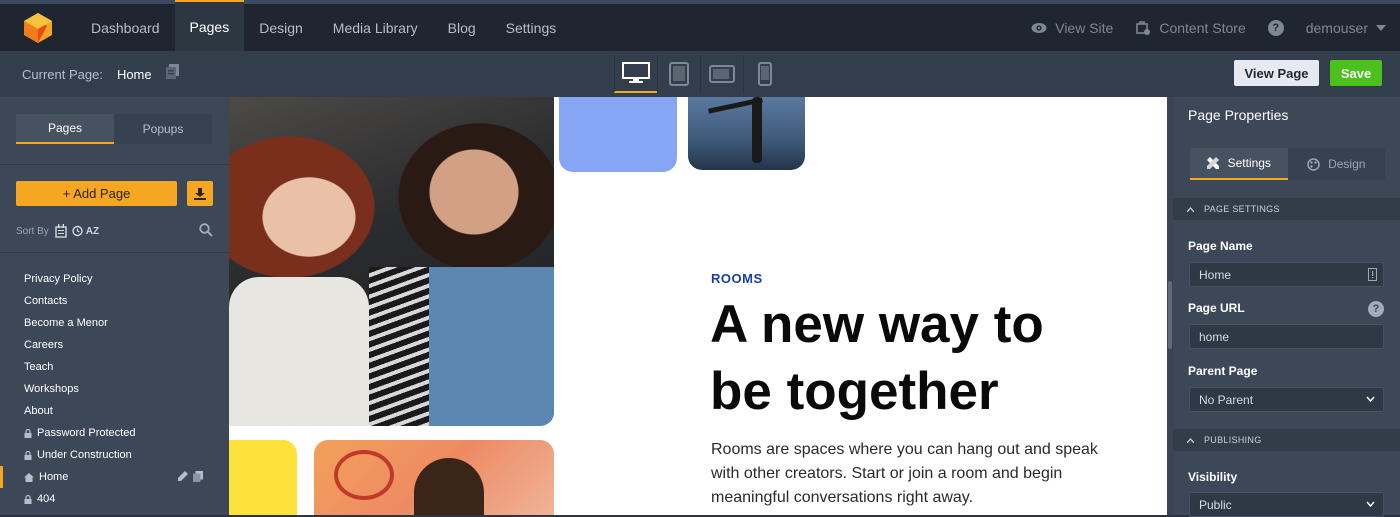 This screenshot has width=1400, height=517. I want to click on content-store-label: Content Store, so click(1202, 27).